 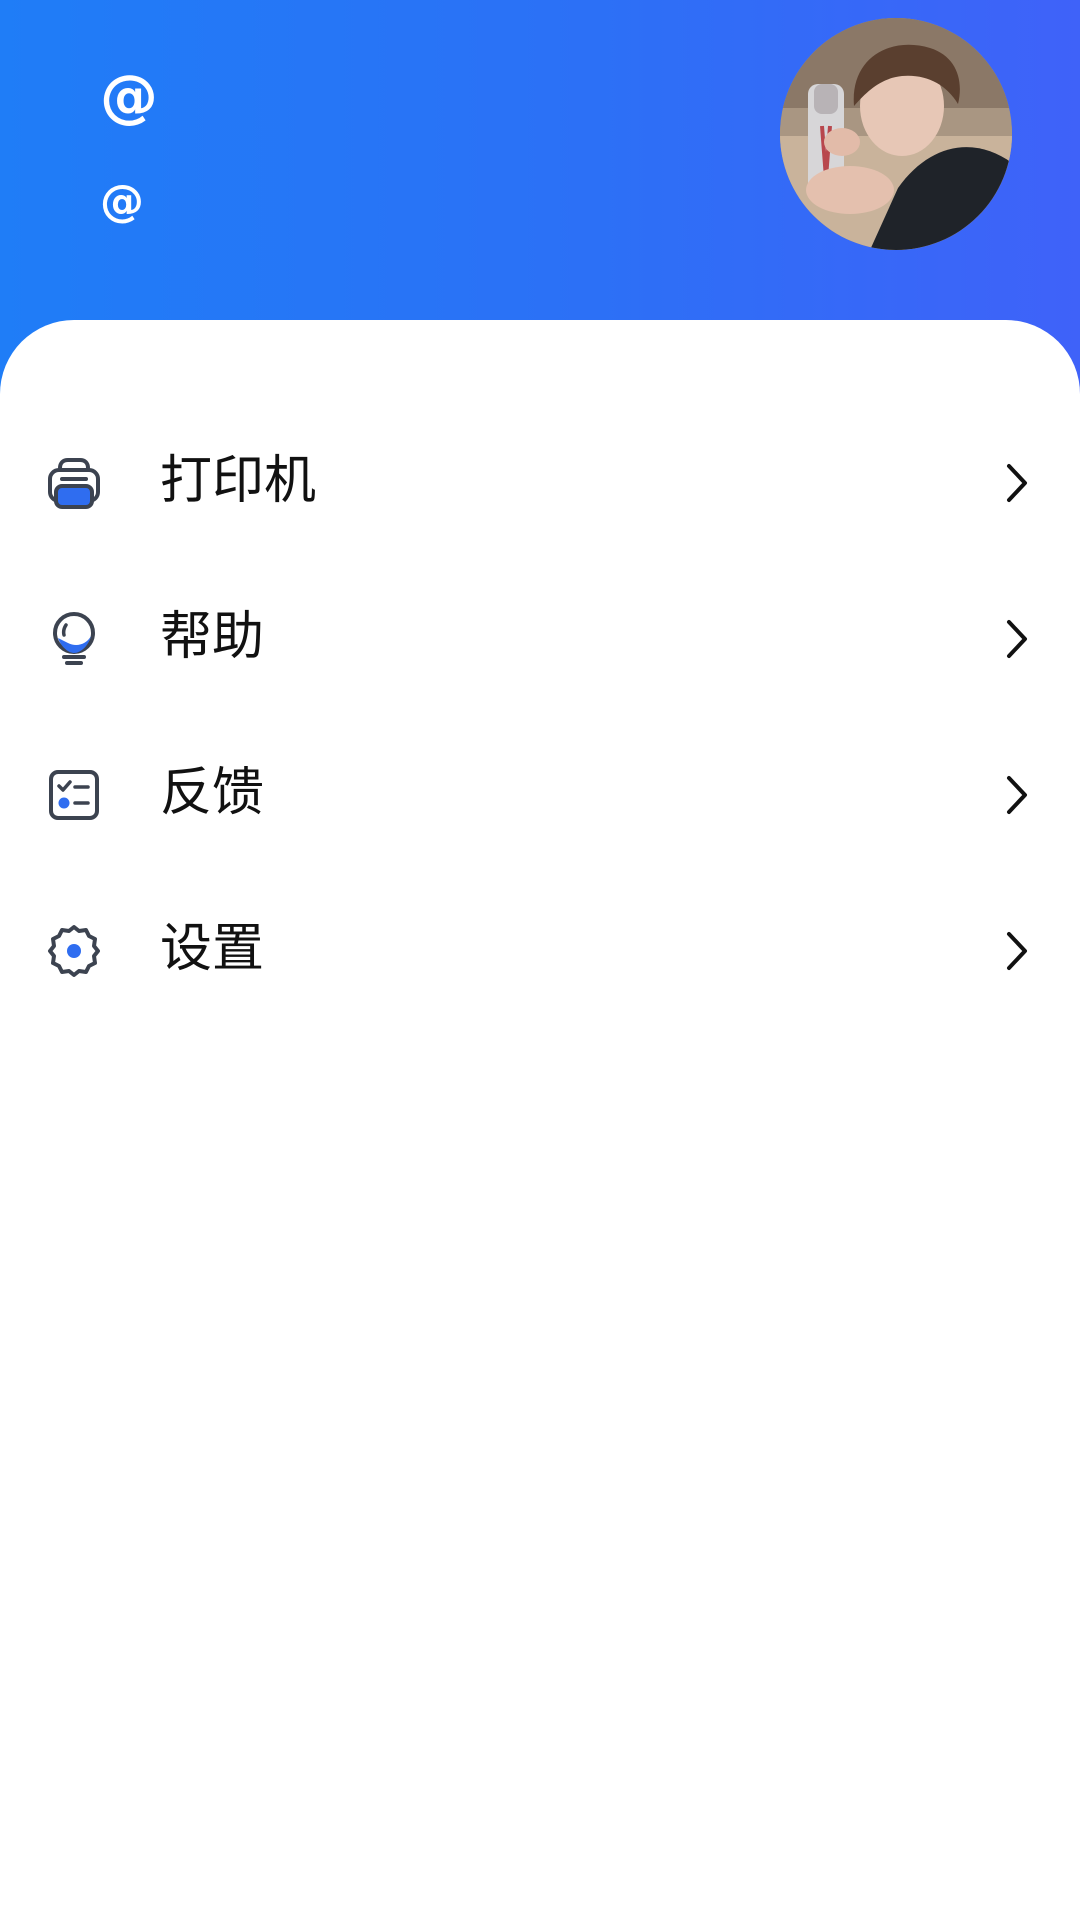 I want to click on lightbulb-icon, so click(x=74, y=639).